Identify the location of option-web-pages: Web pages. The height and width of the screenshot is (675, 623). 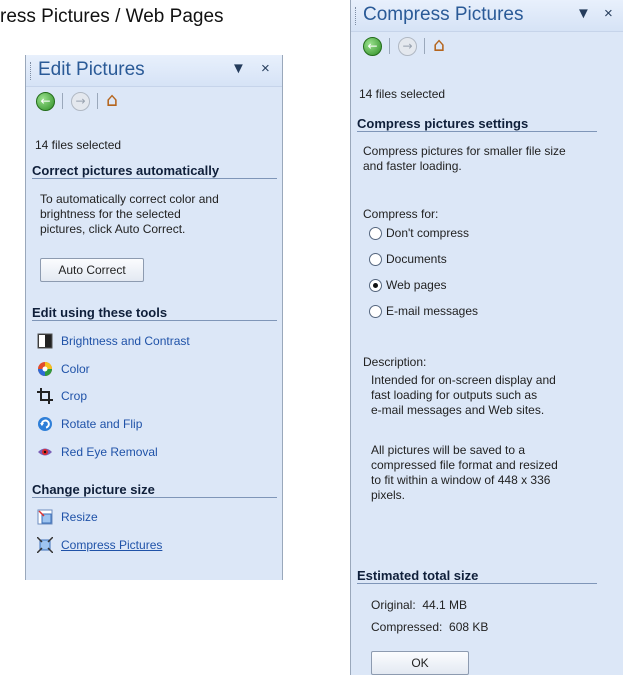
(408, 285).